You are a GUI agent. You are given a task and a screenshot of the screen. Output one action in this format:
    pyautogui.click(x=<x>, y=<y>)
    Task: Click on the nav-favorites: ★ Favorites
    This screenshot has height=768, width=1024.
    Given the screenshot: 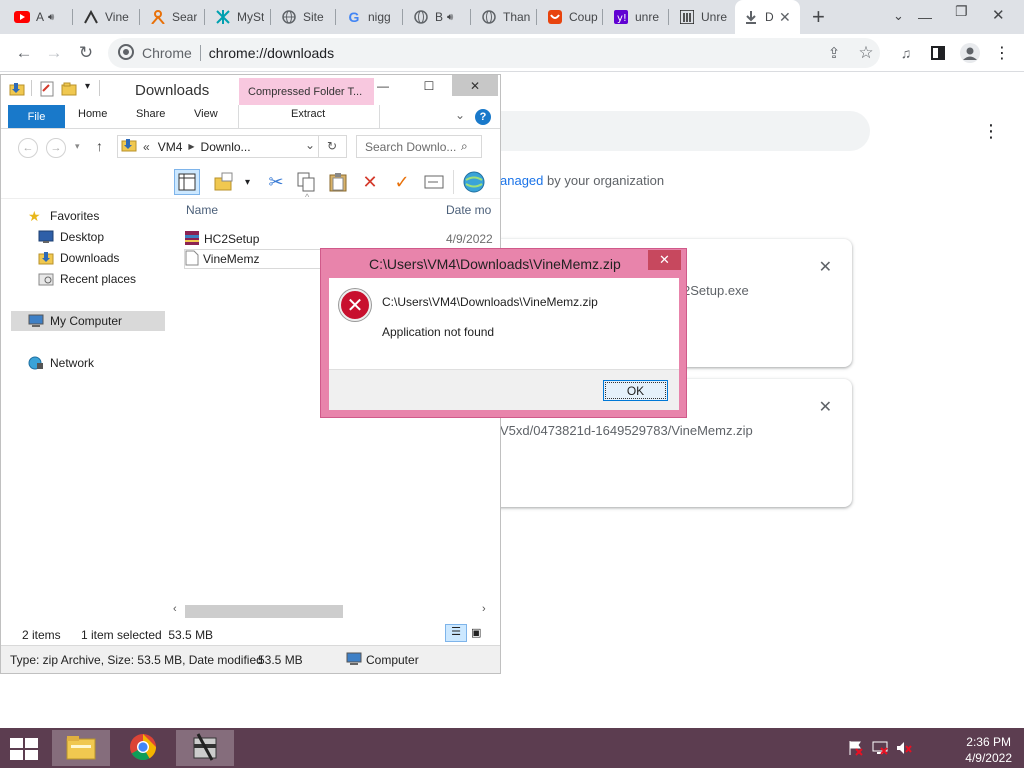 What is the action you would take?
    pyautogui.click(x=63, y=216)
    